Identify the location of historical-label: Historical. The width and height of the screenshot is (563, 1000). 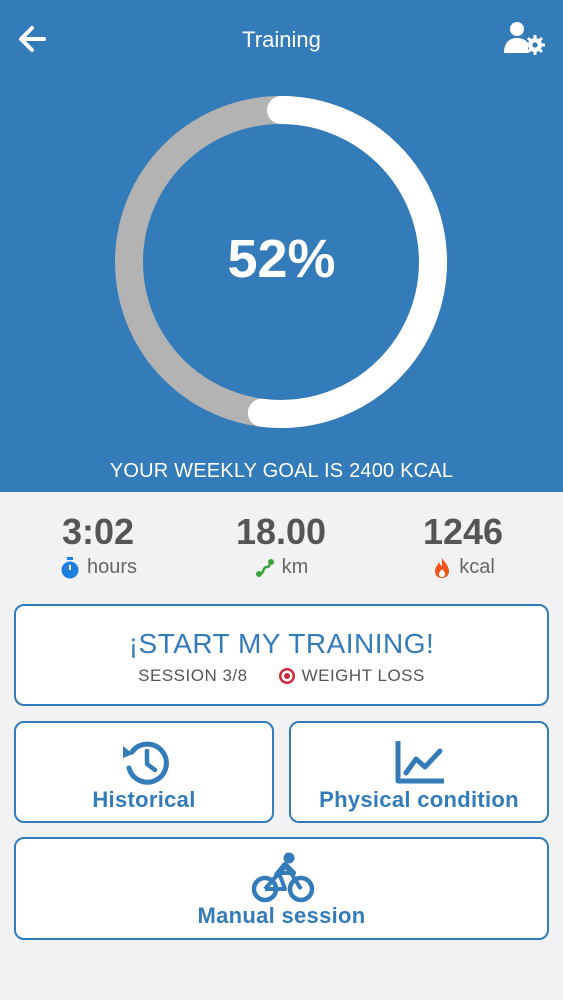
(144, 799).